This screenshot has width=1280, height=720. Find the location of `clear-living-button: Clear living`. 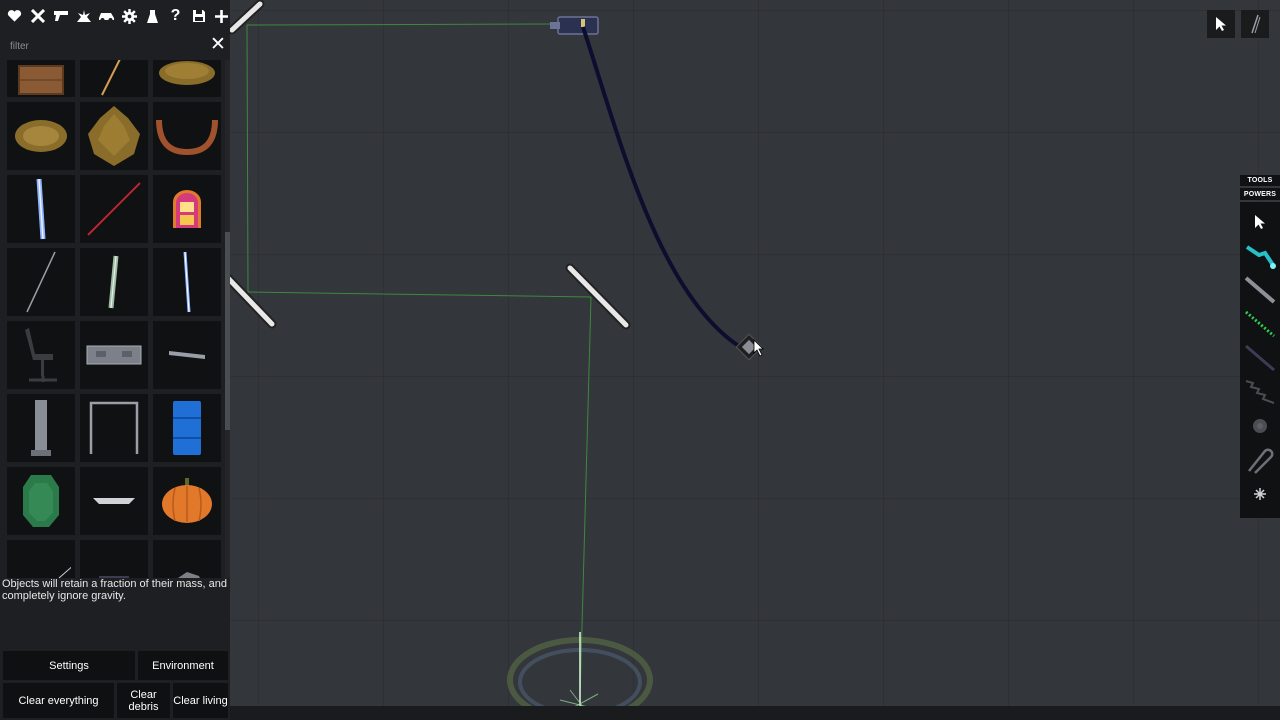

clear-living-button: Clear living is located at coordinates (200, 700).